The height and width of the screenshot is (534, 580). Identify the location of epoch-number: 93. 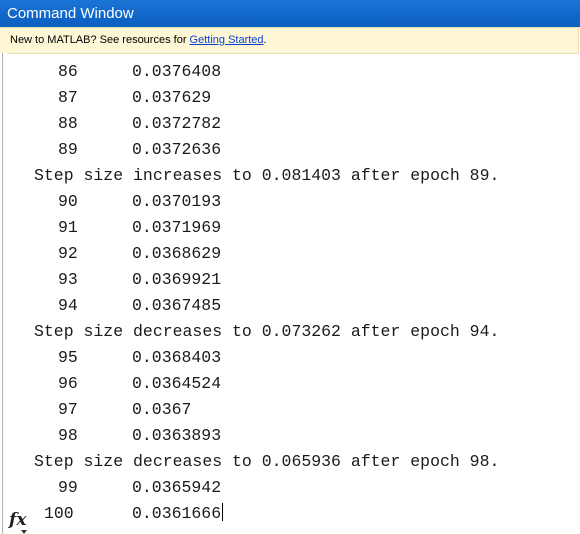
(68, 279).